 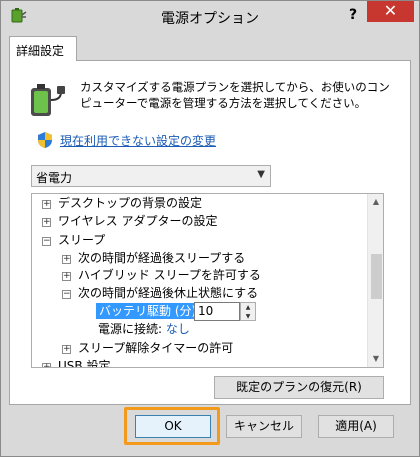 I want to click on battery-minutes-input: 10, so click(x=217, y=311).